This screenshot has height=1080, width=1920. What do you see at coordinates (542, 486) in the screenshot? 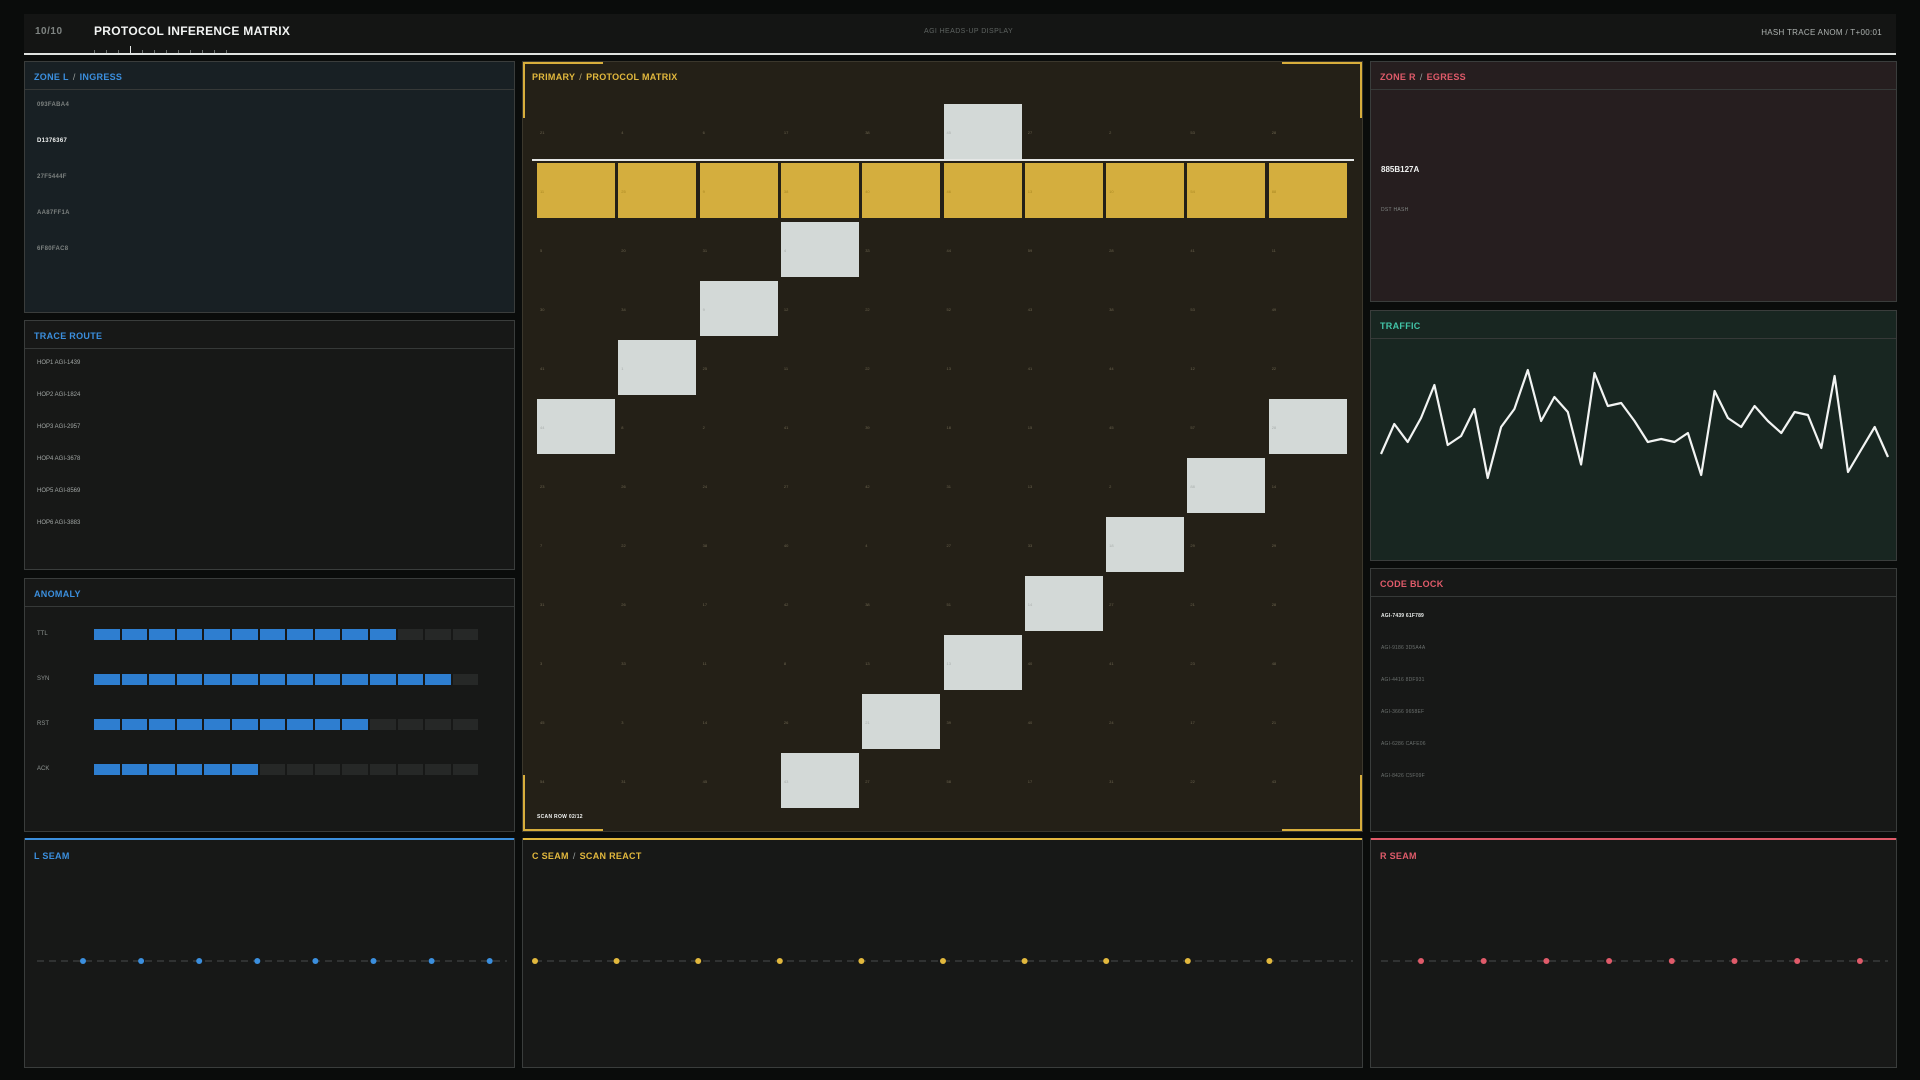
I see `matrix-cell-number: 23` at bounding box center [542, 486].